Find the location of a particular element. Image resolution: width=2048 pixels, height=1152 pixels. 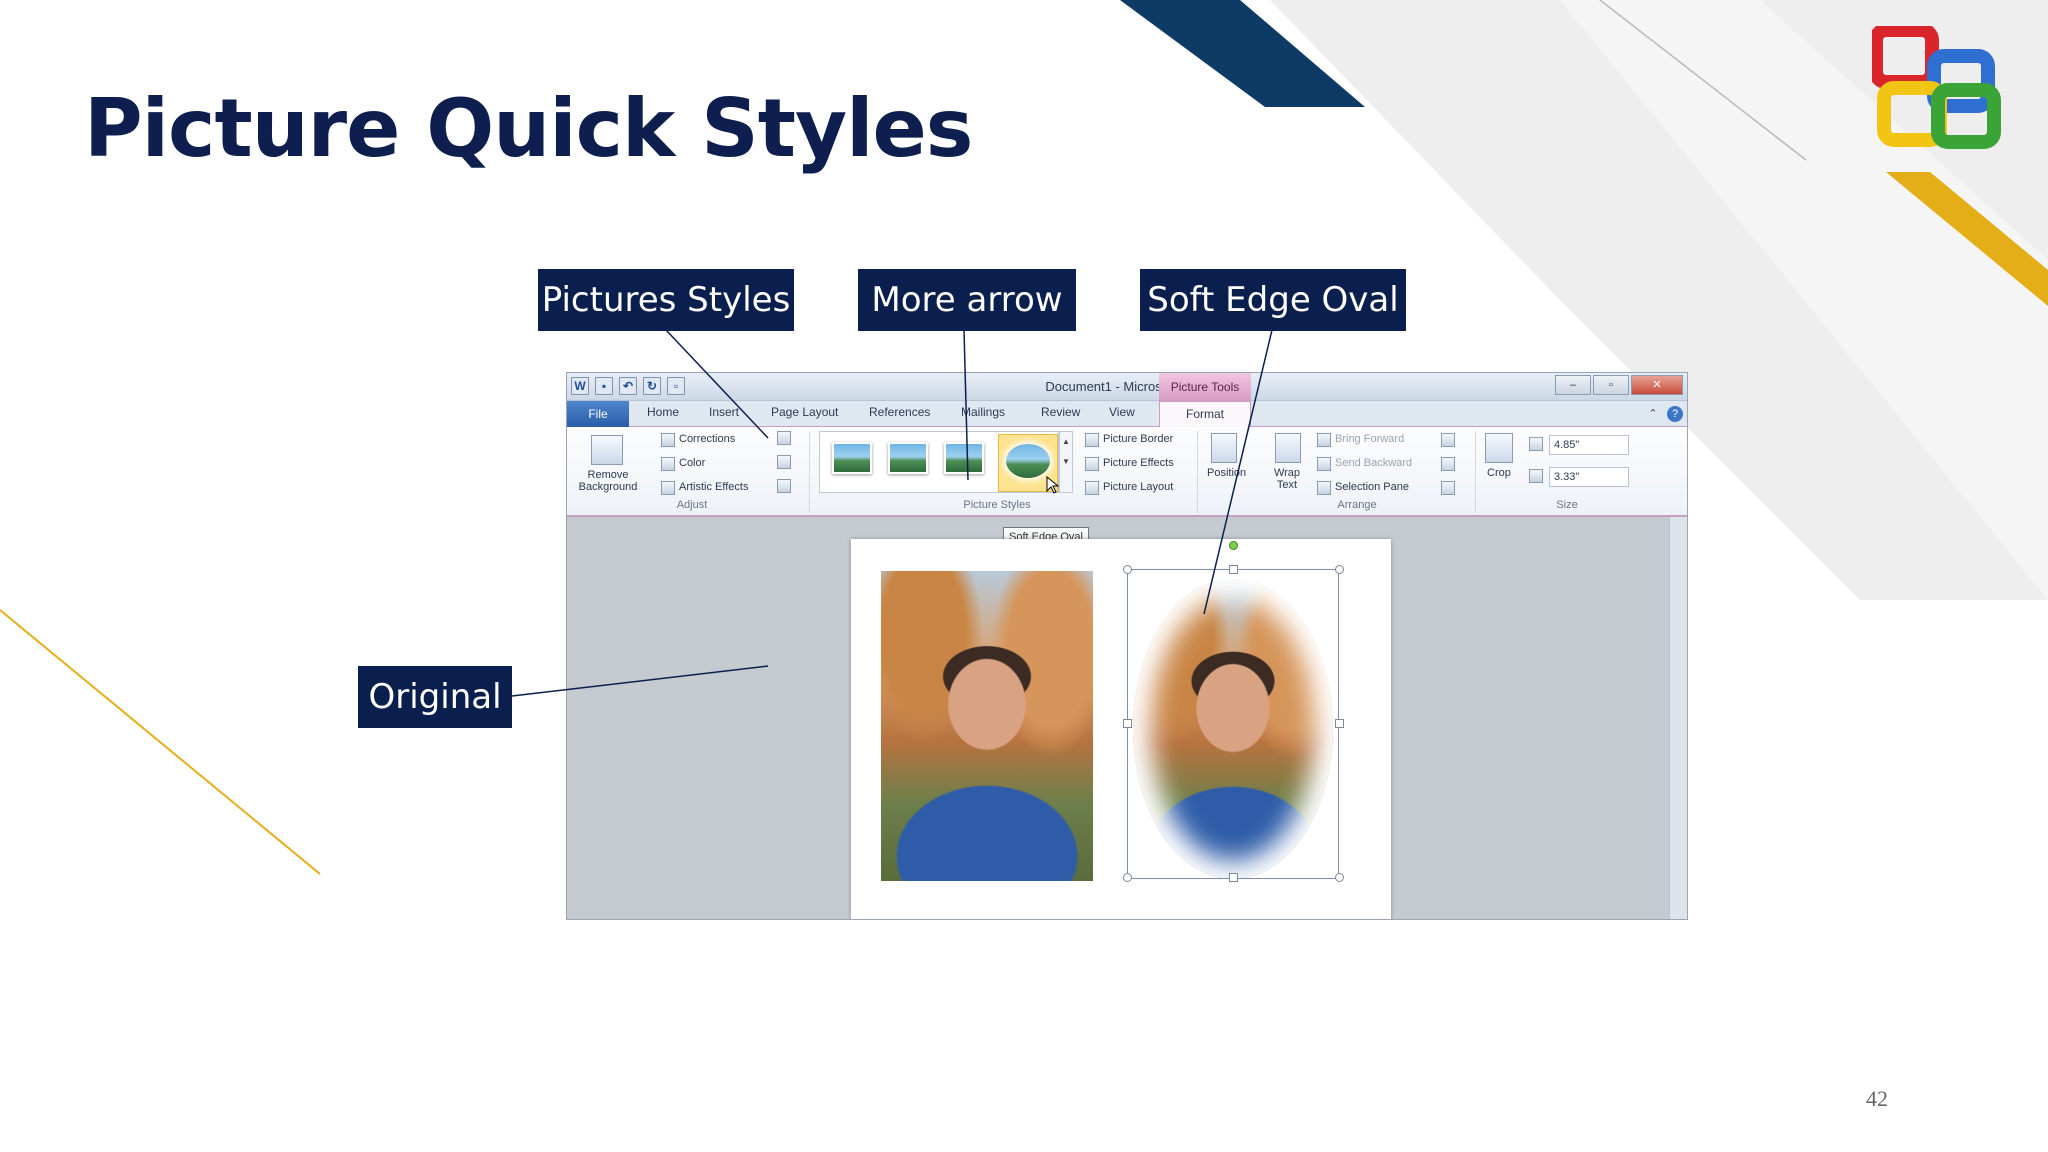

leader-line-original is located at coordinates (640, 681).